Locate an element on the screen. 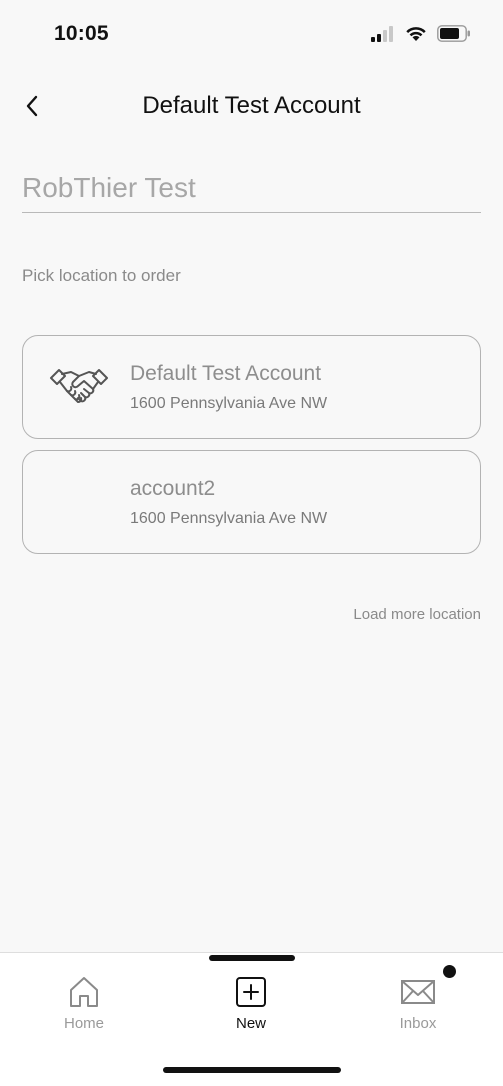 The height and width of the screenshot is (1086, 503). handshake-icon is located at coordinates (79, 386).